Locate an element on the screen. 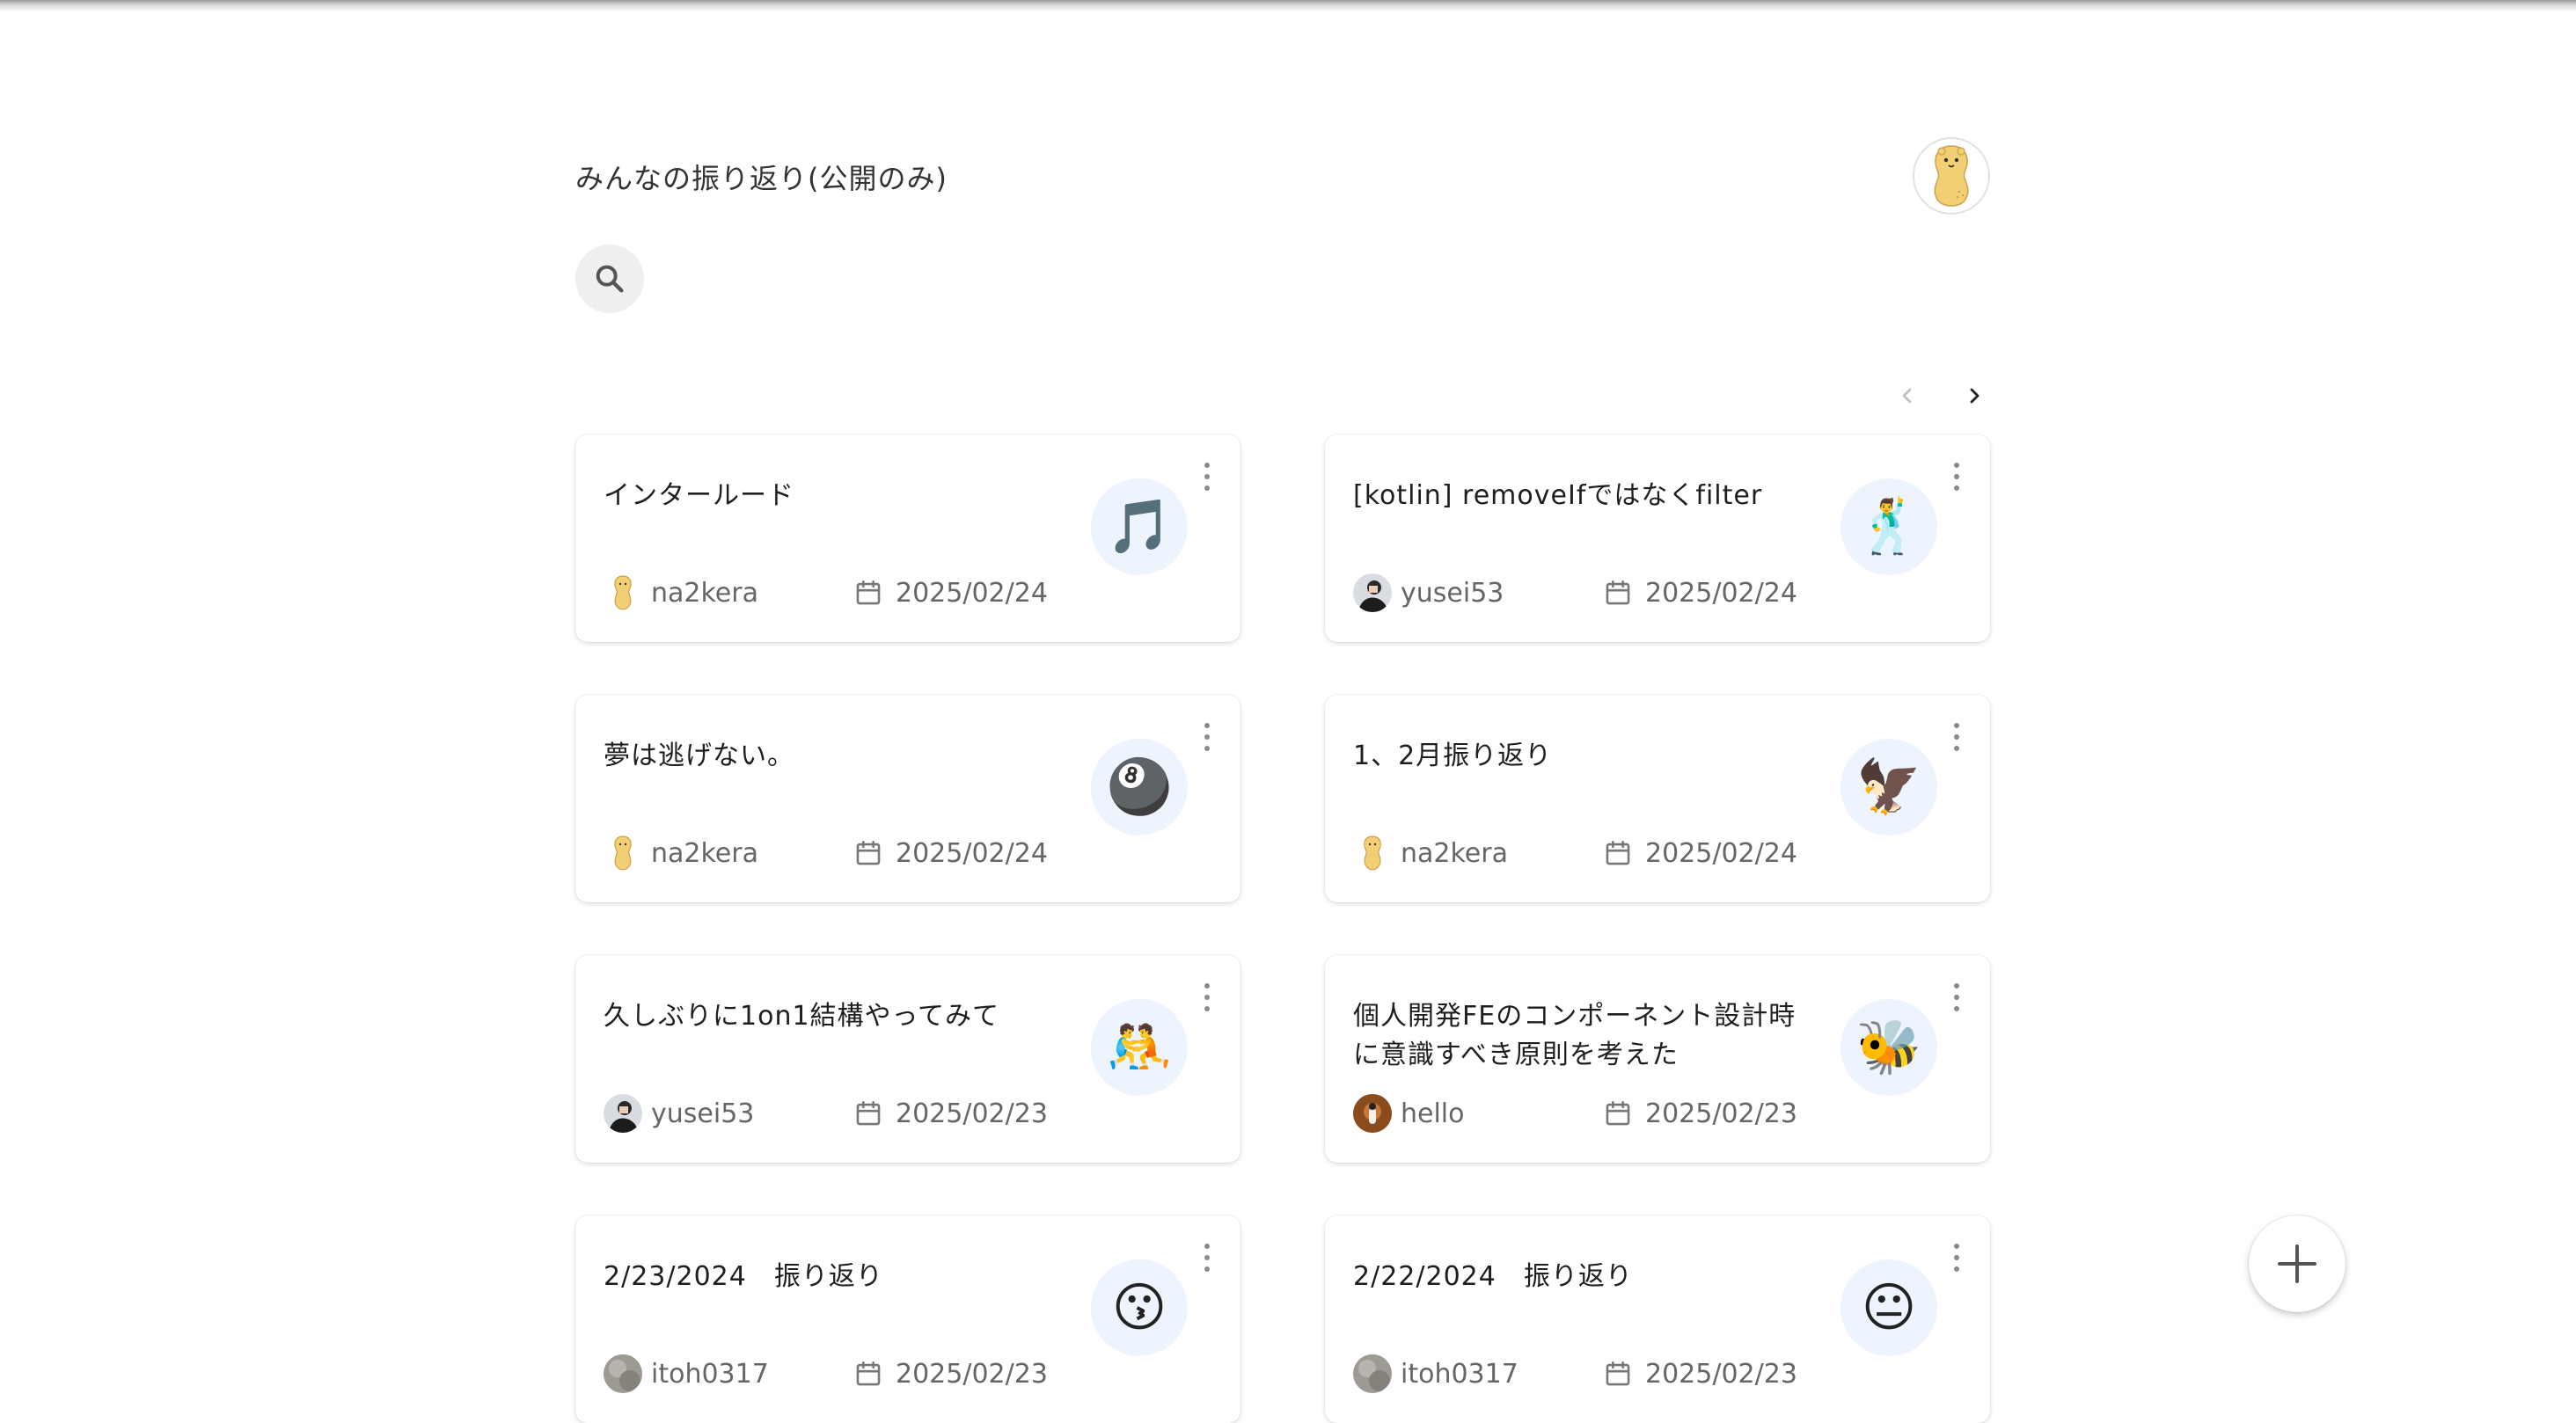 The width and height of the screenshot is (2576, 1423). post-emoji-icon: 😗 is located at coordinates (1139, 1307).